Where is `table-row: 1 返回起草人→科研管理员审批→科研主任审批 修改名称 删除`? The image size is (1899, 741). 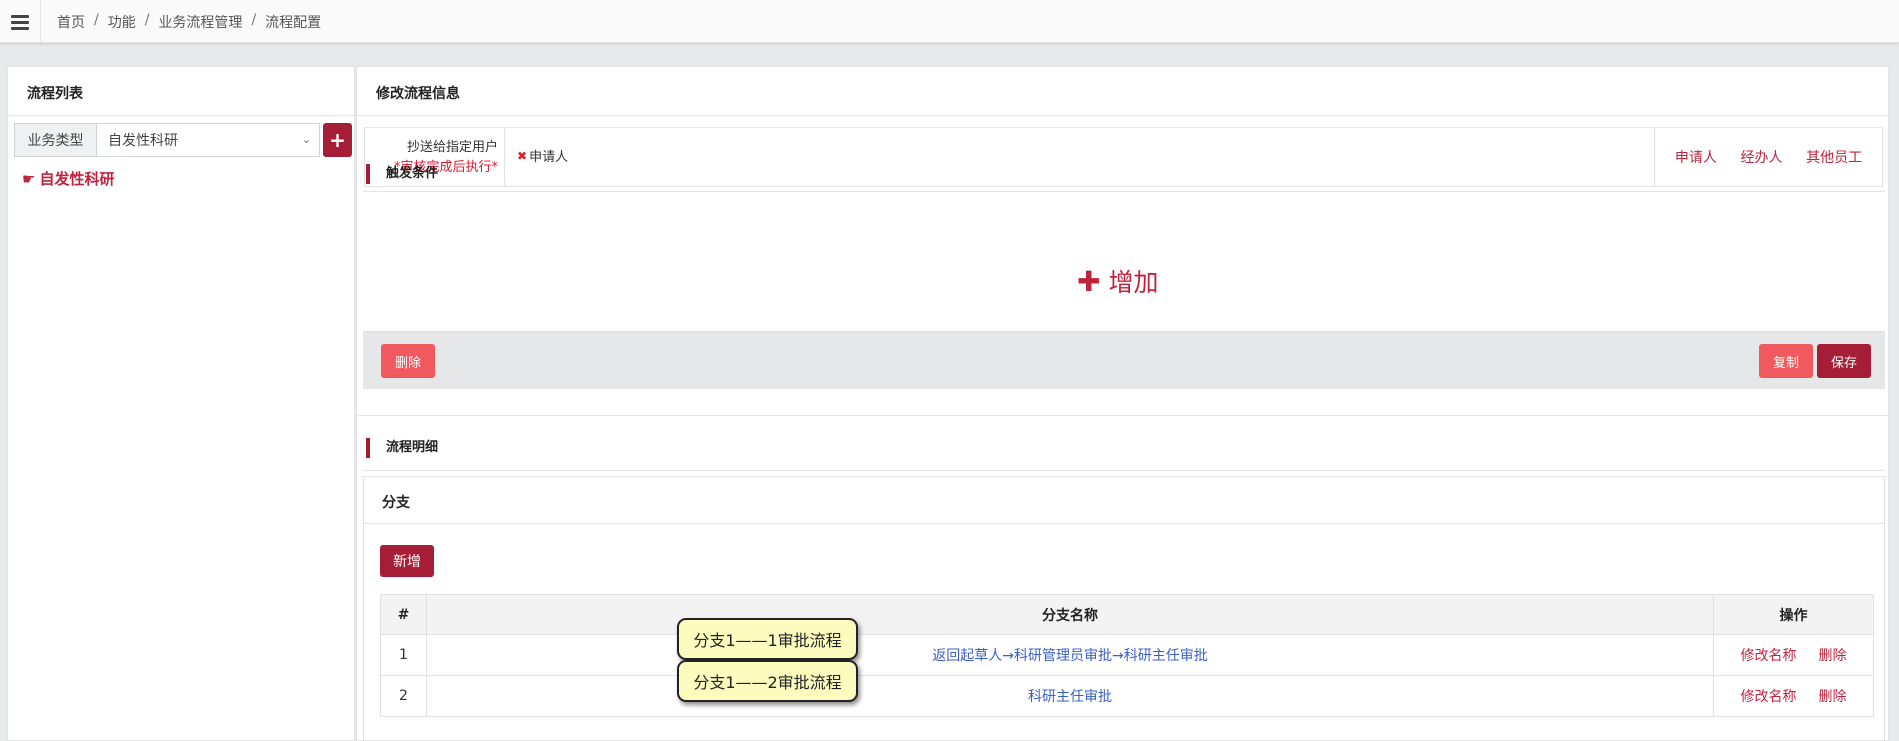 table-row: 1 返回起草人→科研管理员审批→科研主任审批 修改名称 删除 is located at coordinates (1127, 655).